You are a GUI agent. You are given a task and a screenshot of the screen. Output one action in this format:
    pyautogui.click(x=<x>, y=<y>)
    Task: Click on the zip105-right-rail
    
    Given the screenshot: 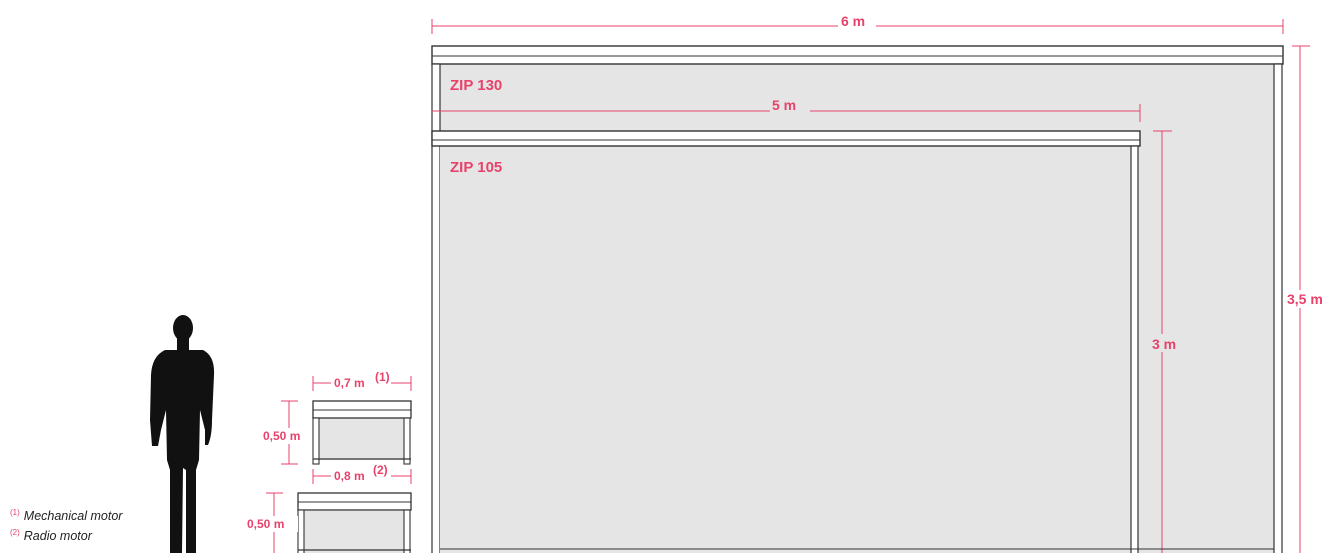 What is the action you would take?
    pyautogui.click(x=1134, y=349)
    